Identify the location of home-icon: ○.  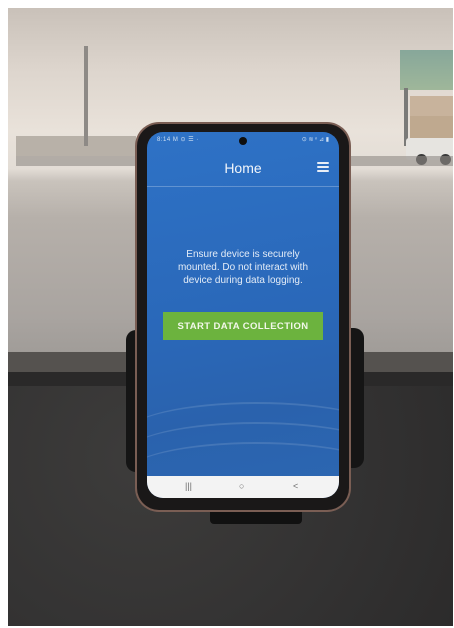
(241, 486).